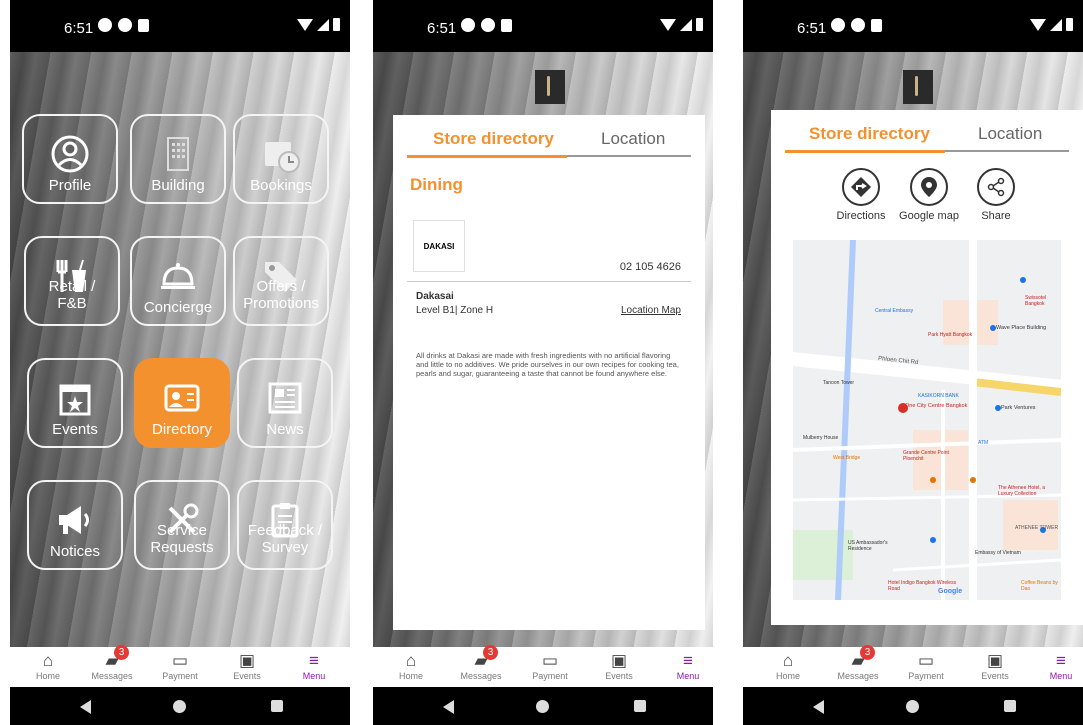 The image size is (1083, 725). I want to click on tile-label: Notices, so click(75, 551).